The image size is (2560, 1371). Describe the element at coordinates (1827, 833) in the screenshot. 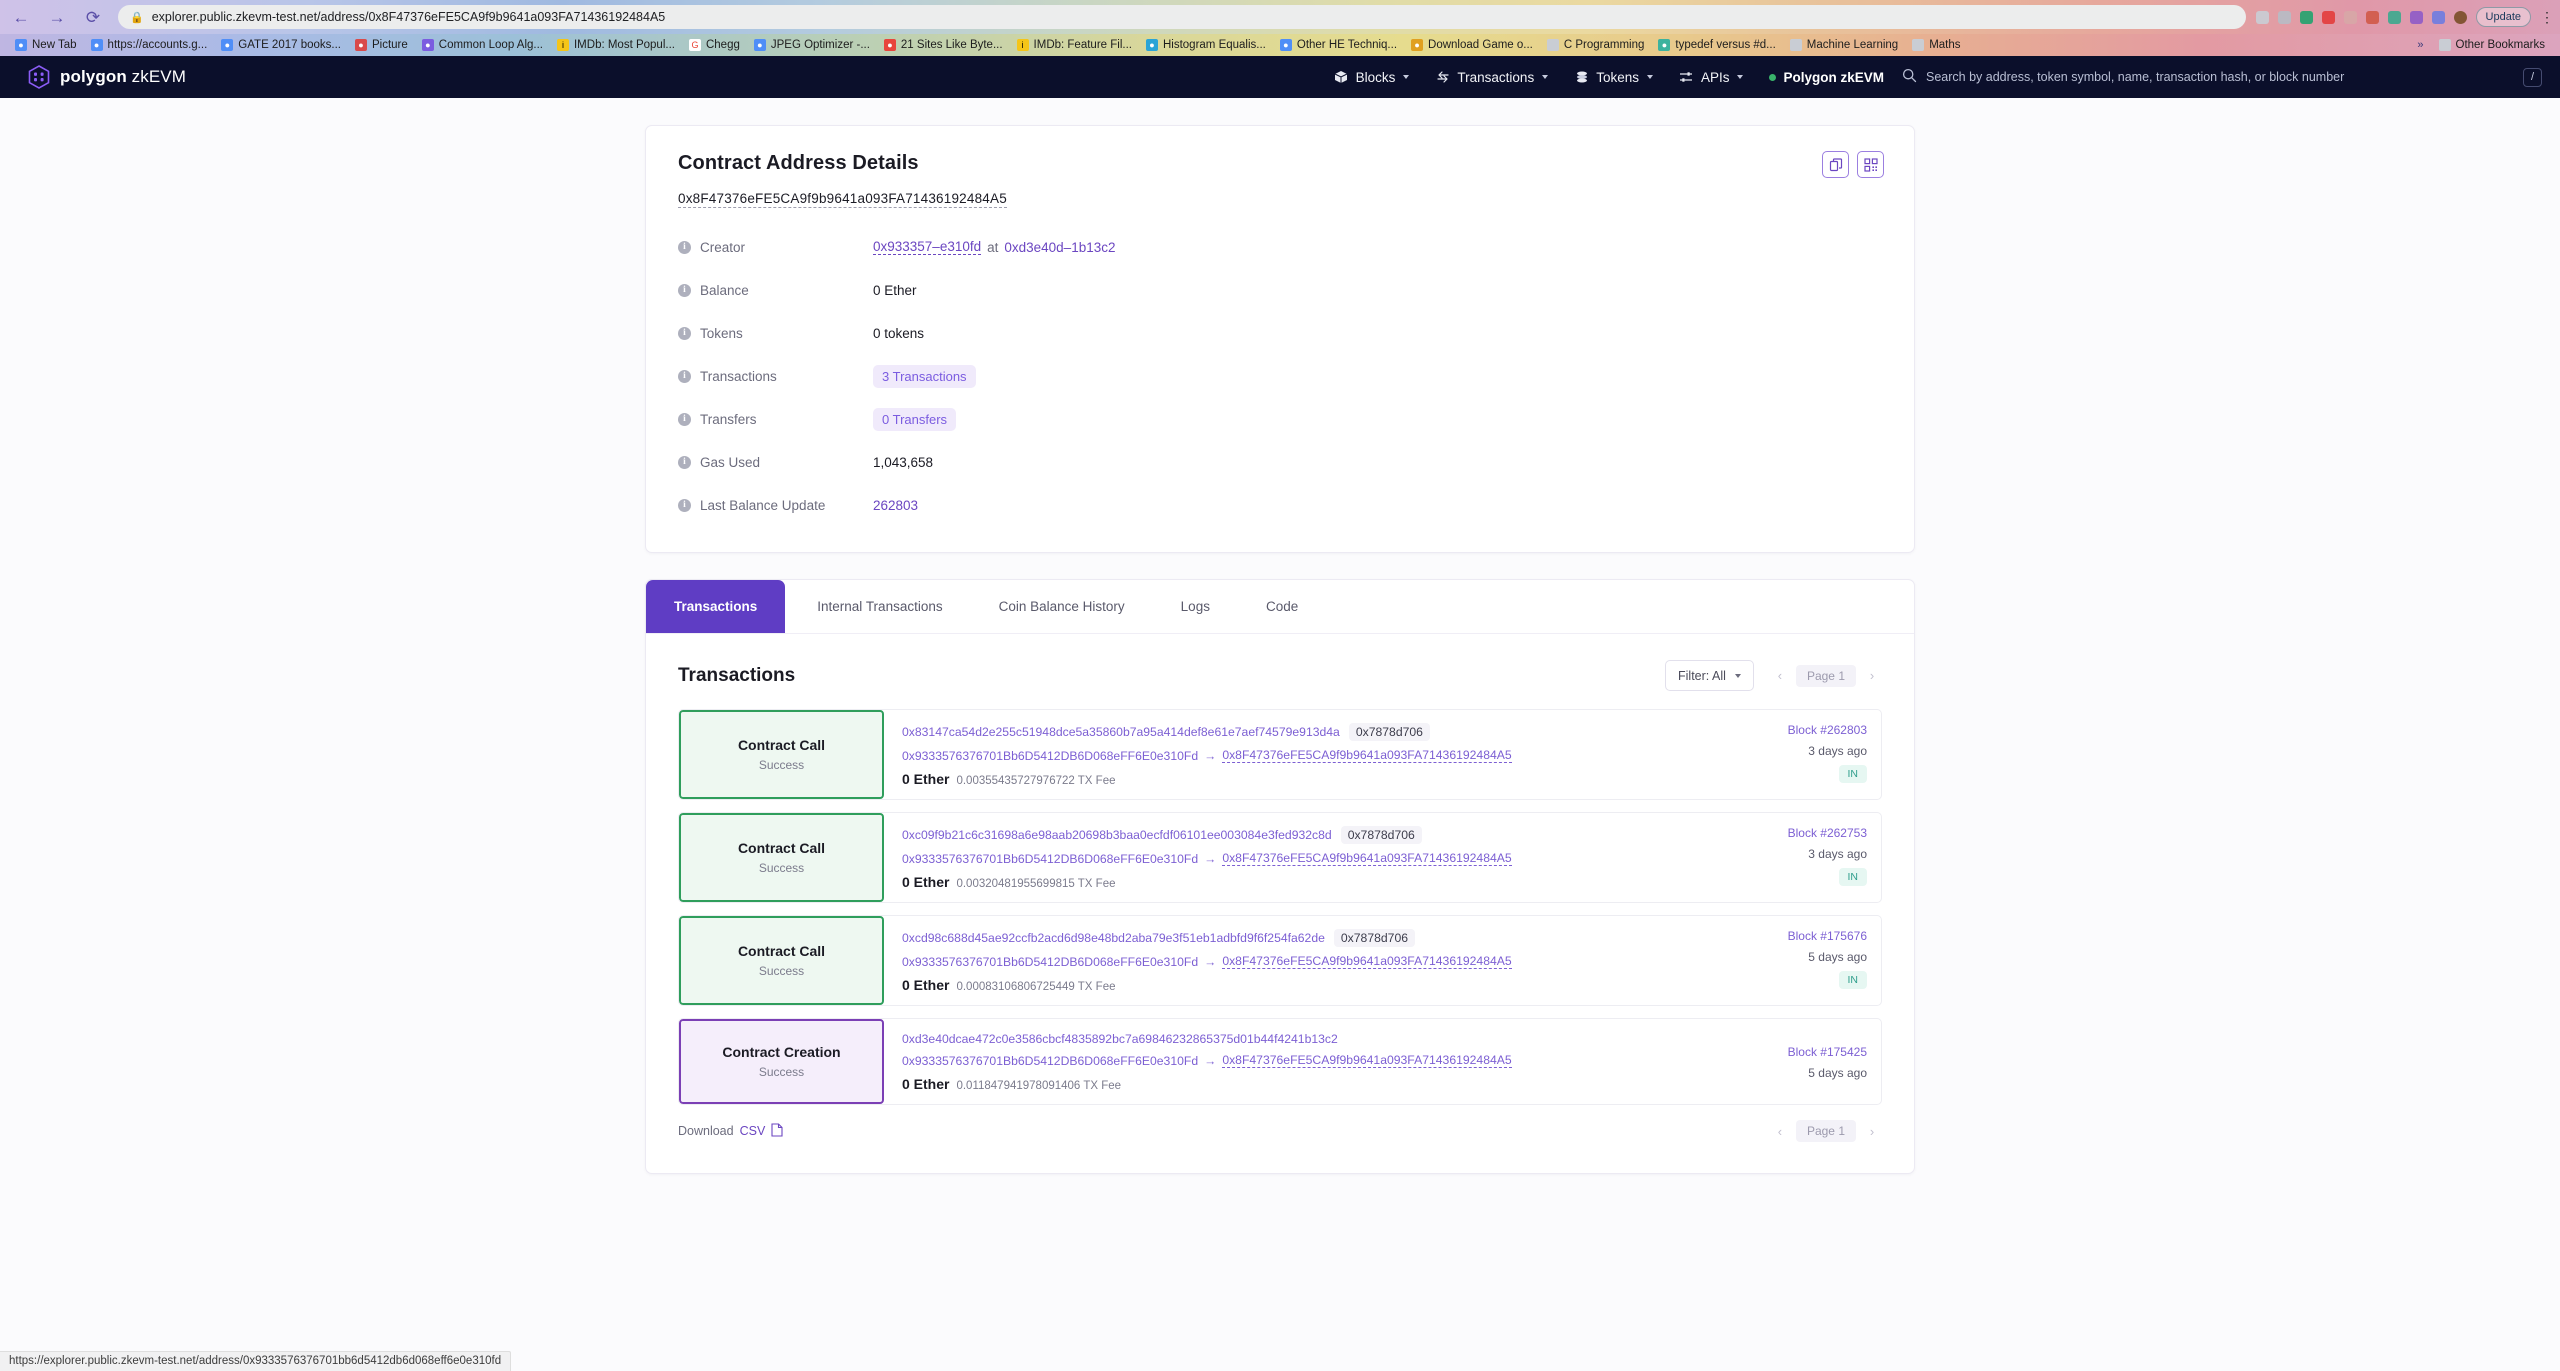

I see `block-link: Block #262753` at that location.